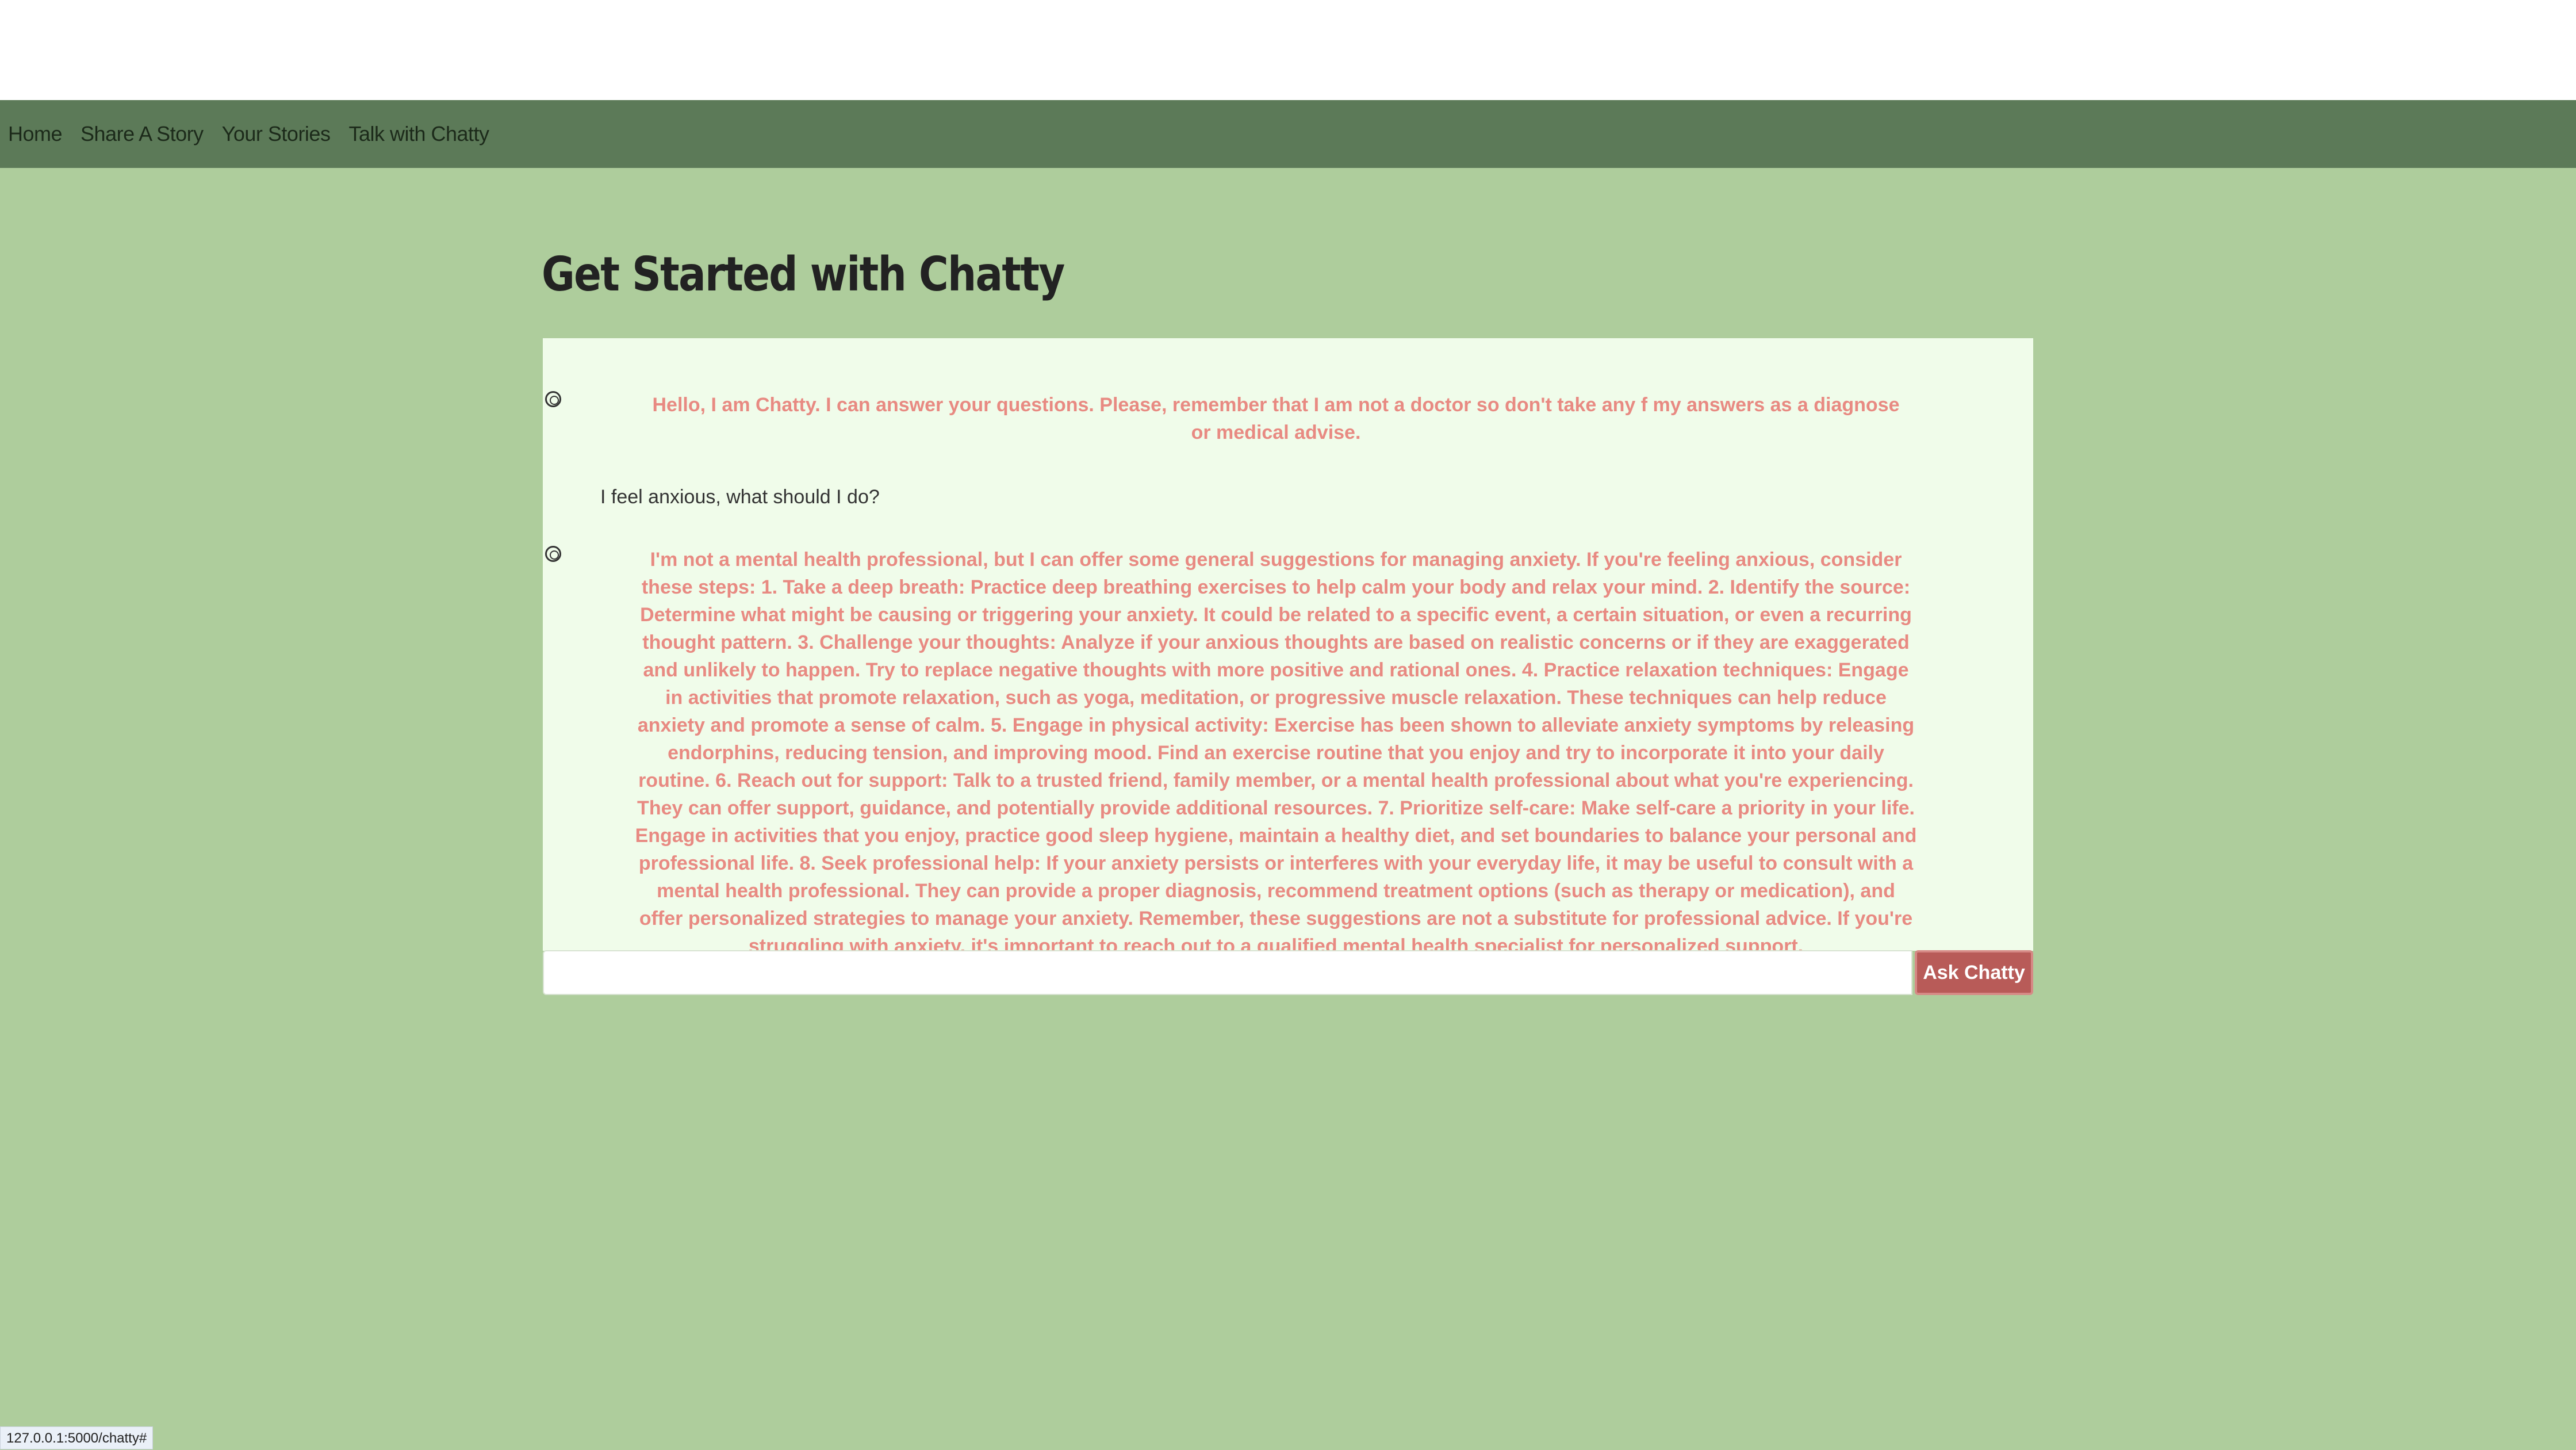  Describe the element at coordinates (740, 497) in the screenshot. I see `user-message: I feel anxious, what should I do?` at that location.